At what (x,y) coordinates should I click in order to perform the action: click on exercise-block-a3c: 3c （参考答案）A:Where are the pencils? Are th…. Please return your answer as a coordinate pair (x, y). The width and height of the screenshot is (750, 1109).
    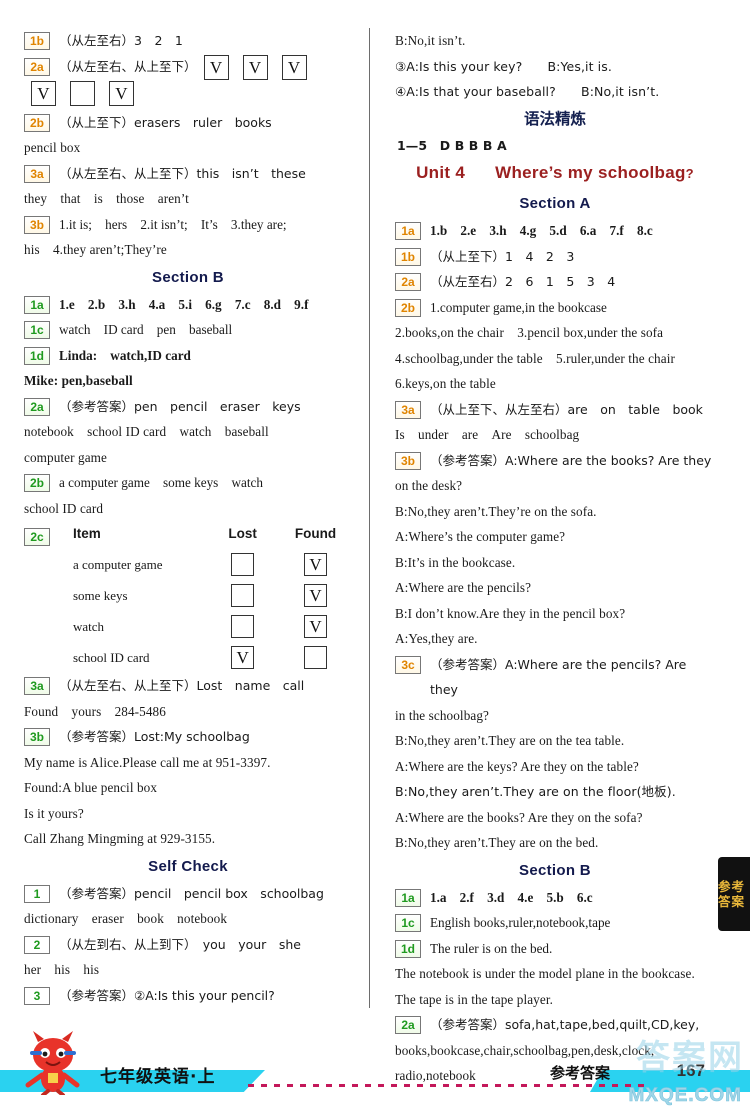
    Looking at the image, I should click on (555, 677).